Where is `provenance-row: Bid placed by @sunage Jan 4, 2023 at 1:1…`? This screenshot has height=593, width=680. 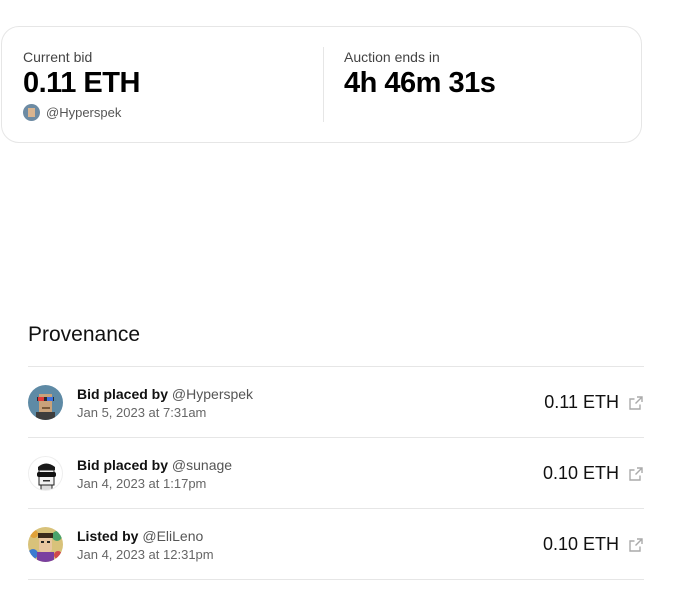
provenance-row: Bid placed by @sunage Jan 4, 2023 at 1:1… is located at coordinates (336, 473).